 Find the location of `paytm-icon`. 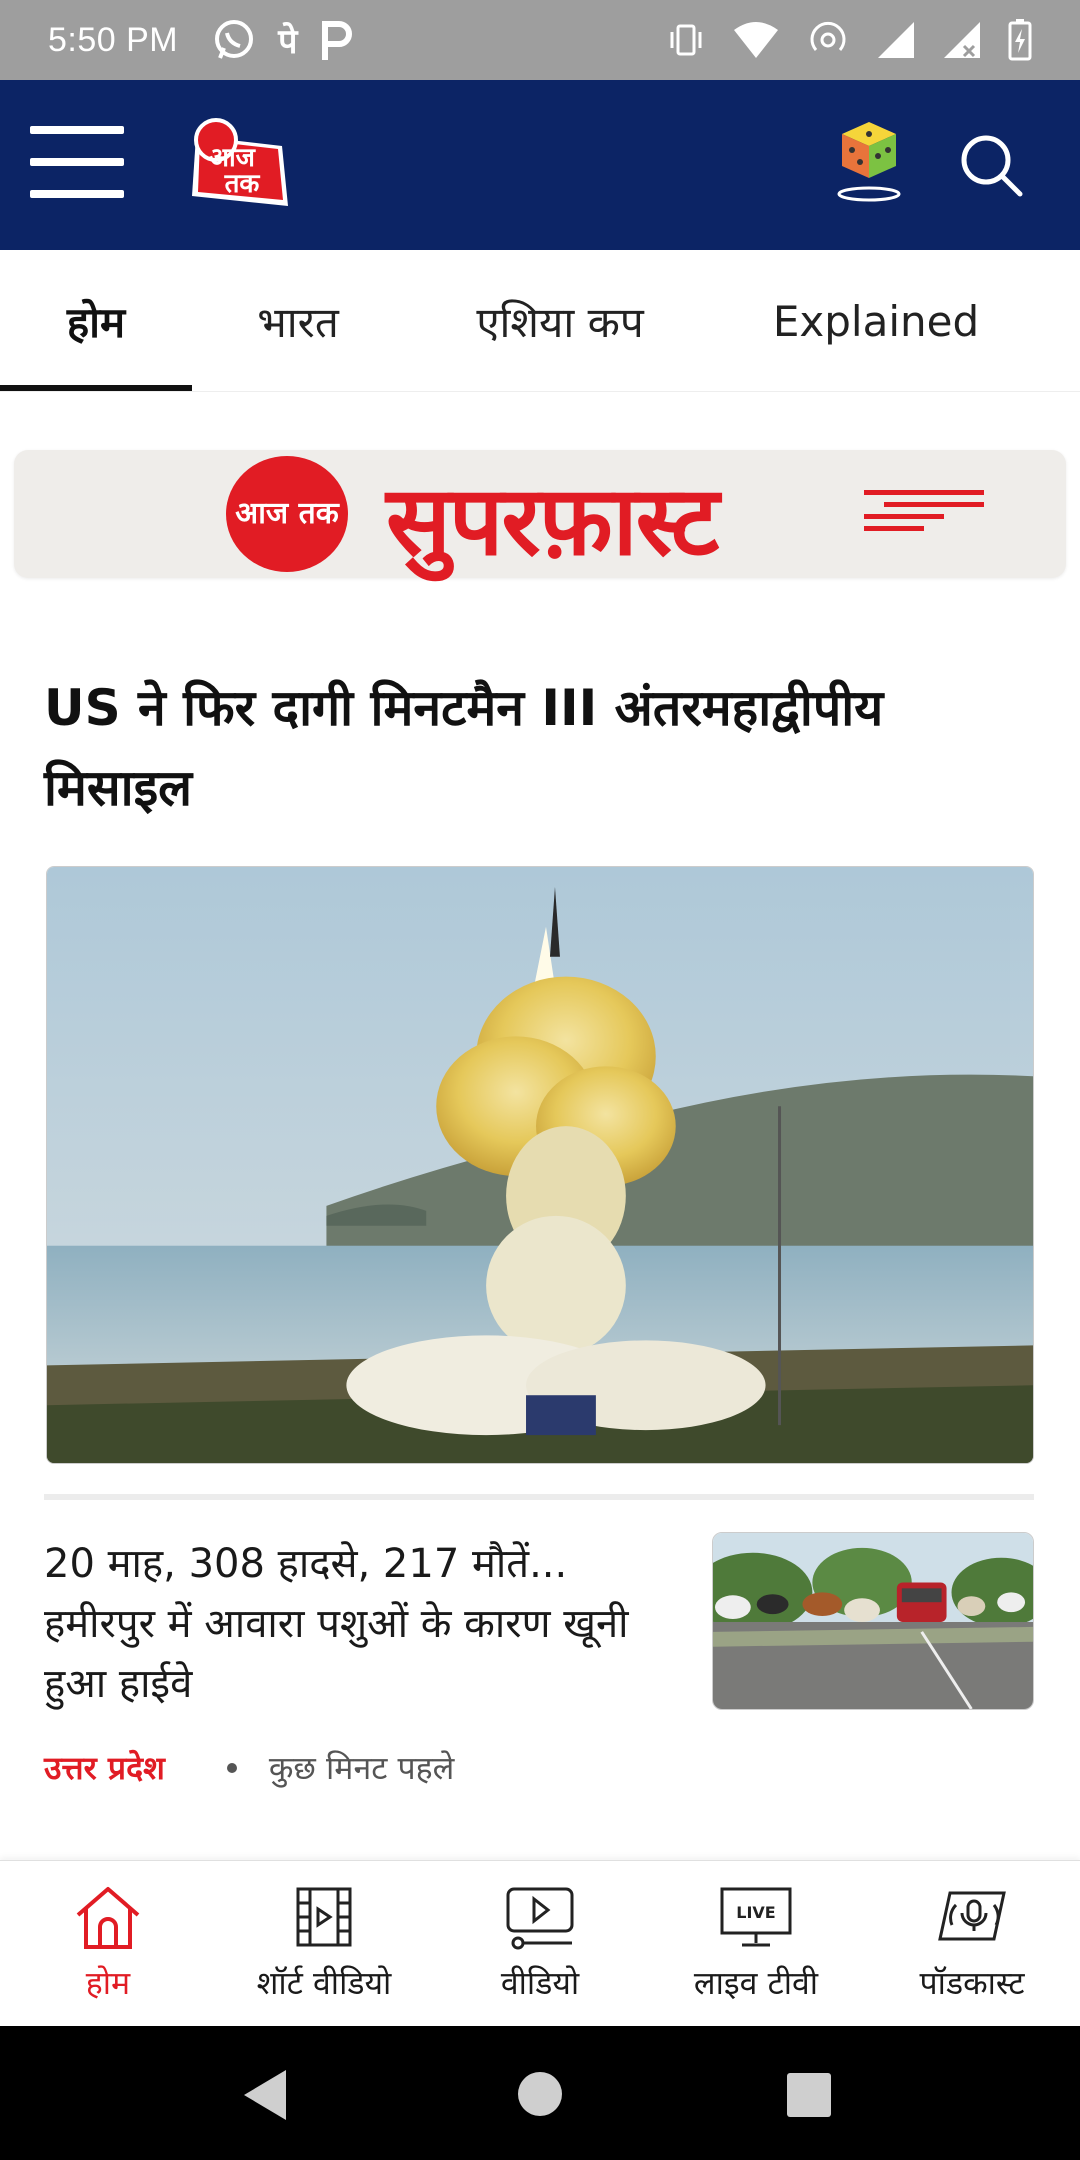

paytm-icon is located at coordinates (337, 40).